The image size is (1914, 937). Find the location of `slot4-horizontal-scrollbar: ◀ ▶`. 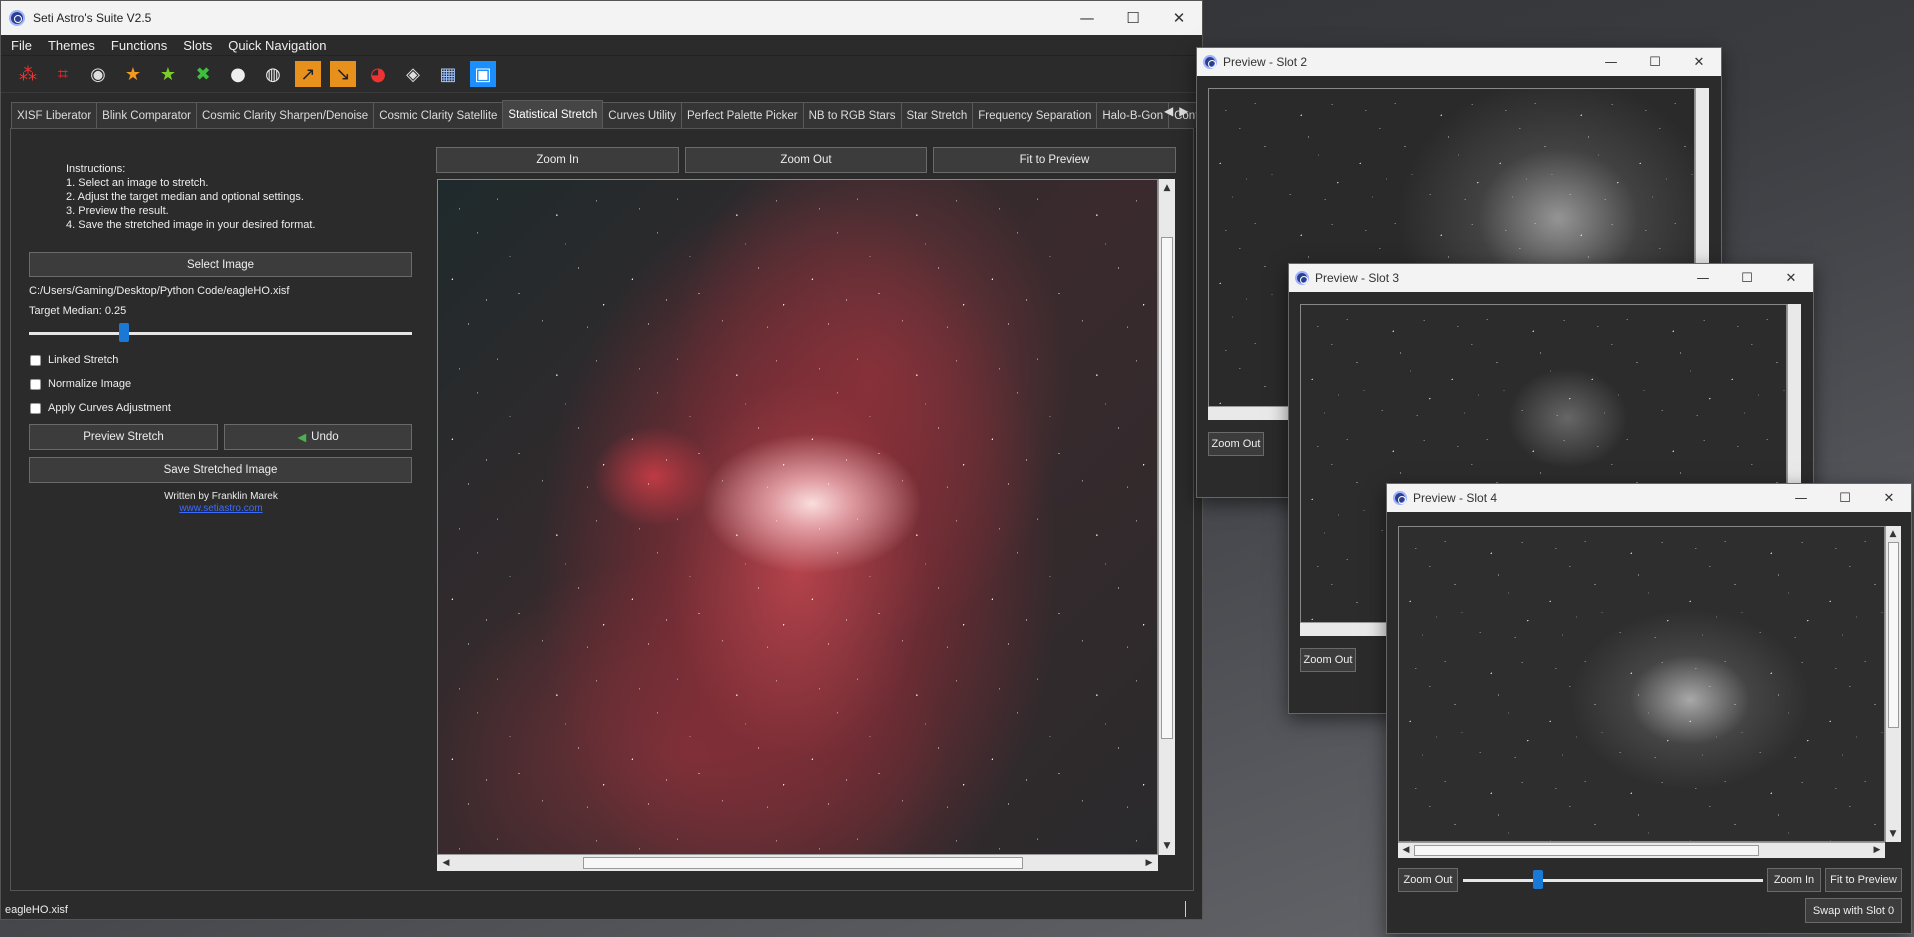

slot4-horizontal-scrollbar: ◀ ▶ is located at coordinates (1641, 850).